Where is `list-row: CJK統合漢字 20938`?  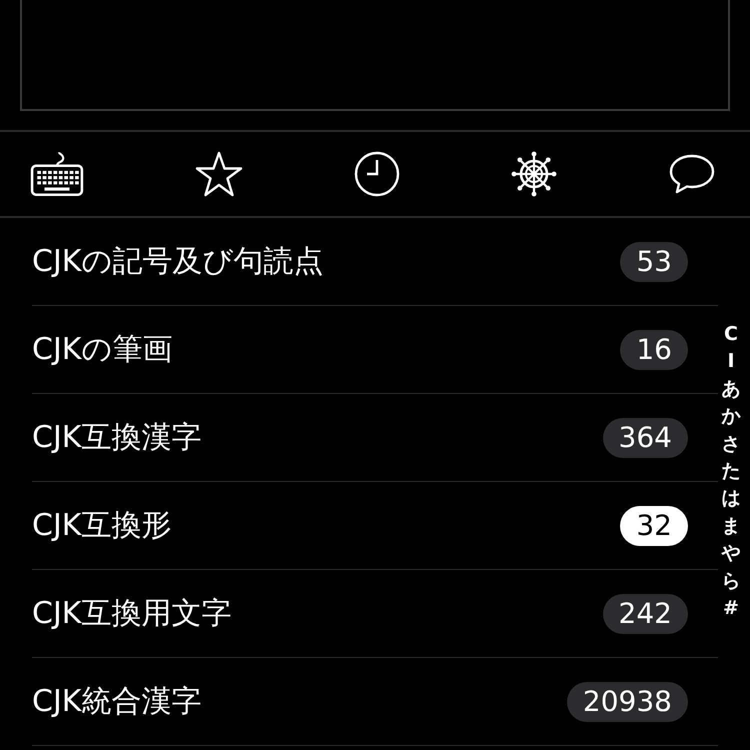 list-row: CJK統合漢字 20938 is located at coordinates (375, 702).